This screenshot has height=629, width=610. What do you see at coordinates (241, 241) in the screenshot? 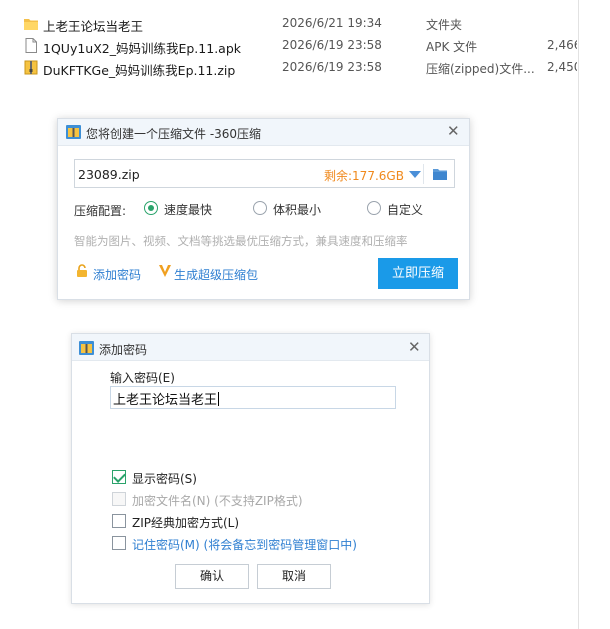
I see `compress-hint: 智能为图片、视频、文档等挑选最优压缩方式，兼具速度和压缩率` at bounding box center [241, 241].